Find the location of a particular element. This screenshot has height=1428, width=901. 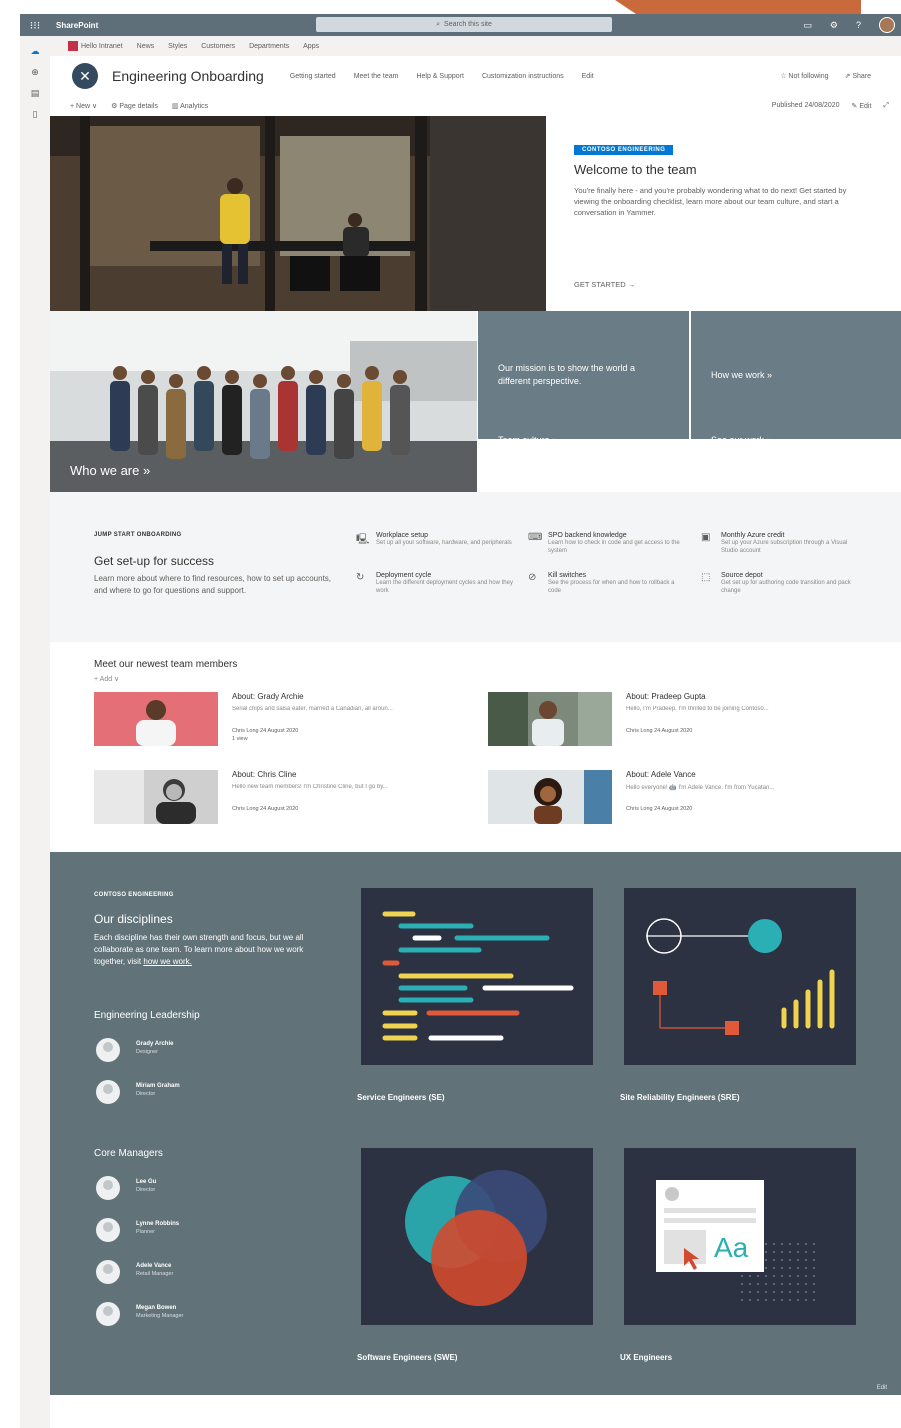

news-title: About: Adele Vance is located at coordinates (661, 774).